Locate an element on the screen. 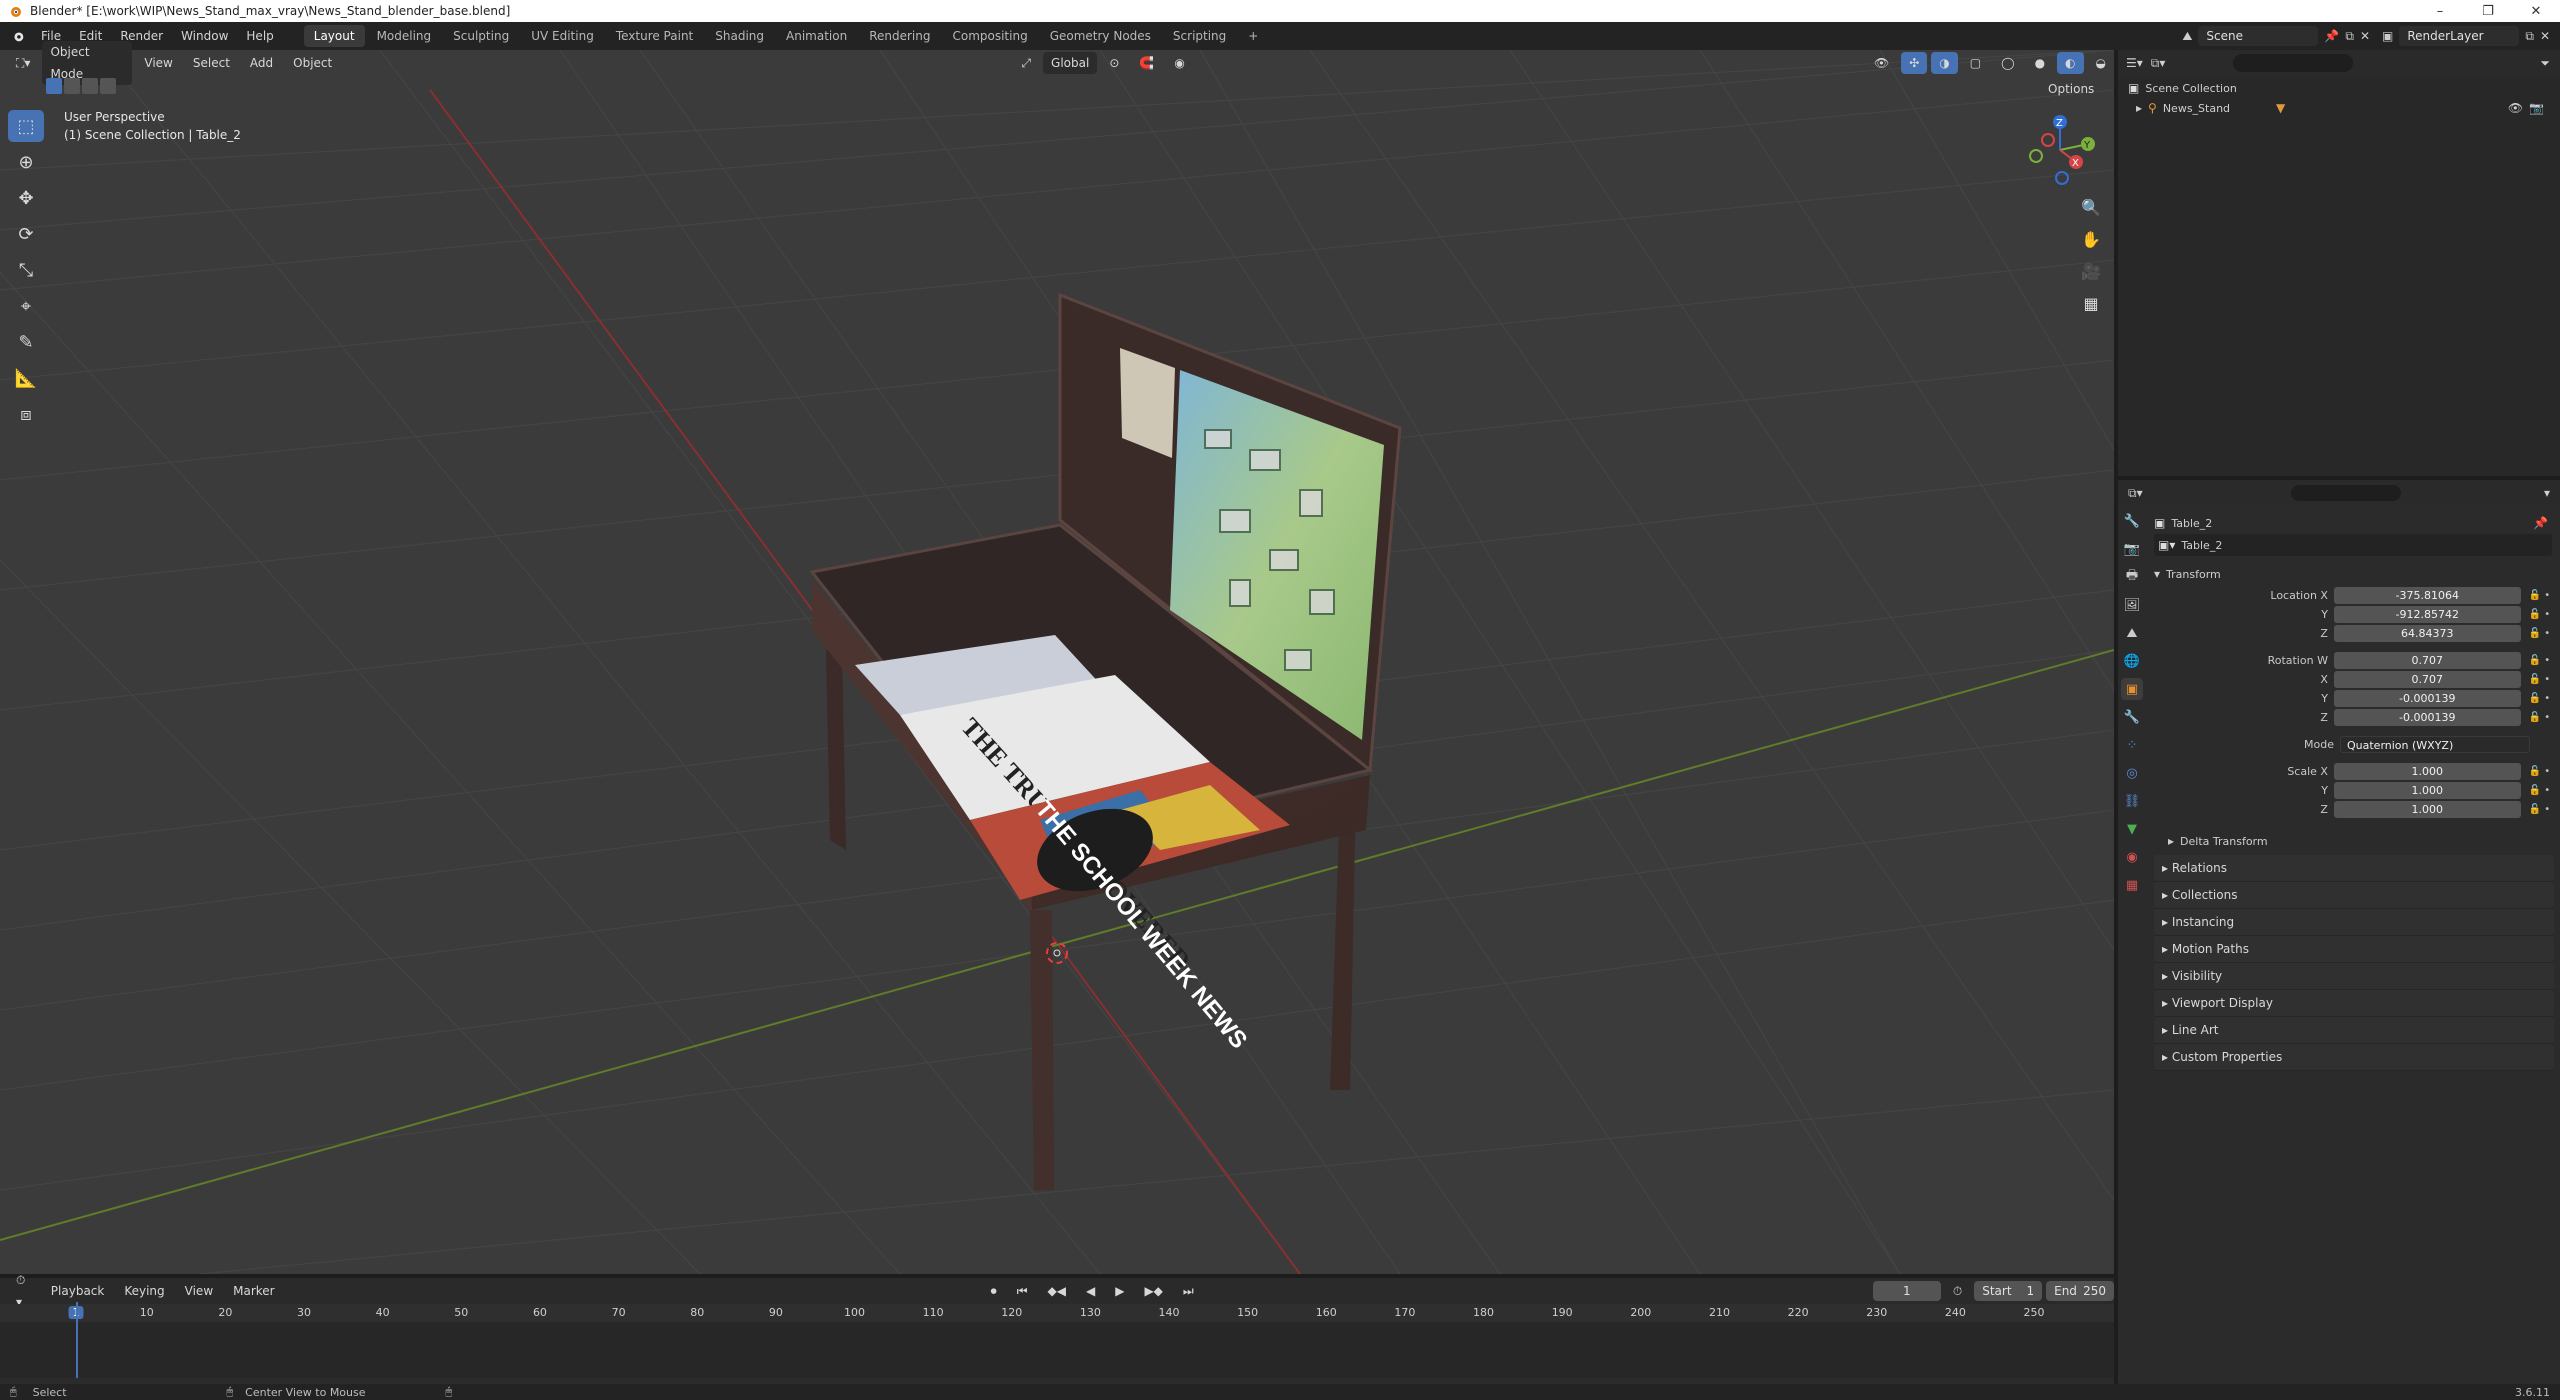 Image resolution: width=2560 pixels, height=1400 pixels. playhead-line is located at coordinates (77, 1340).